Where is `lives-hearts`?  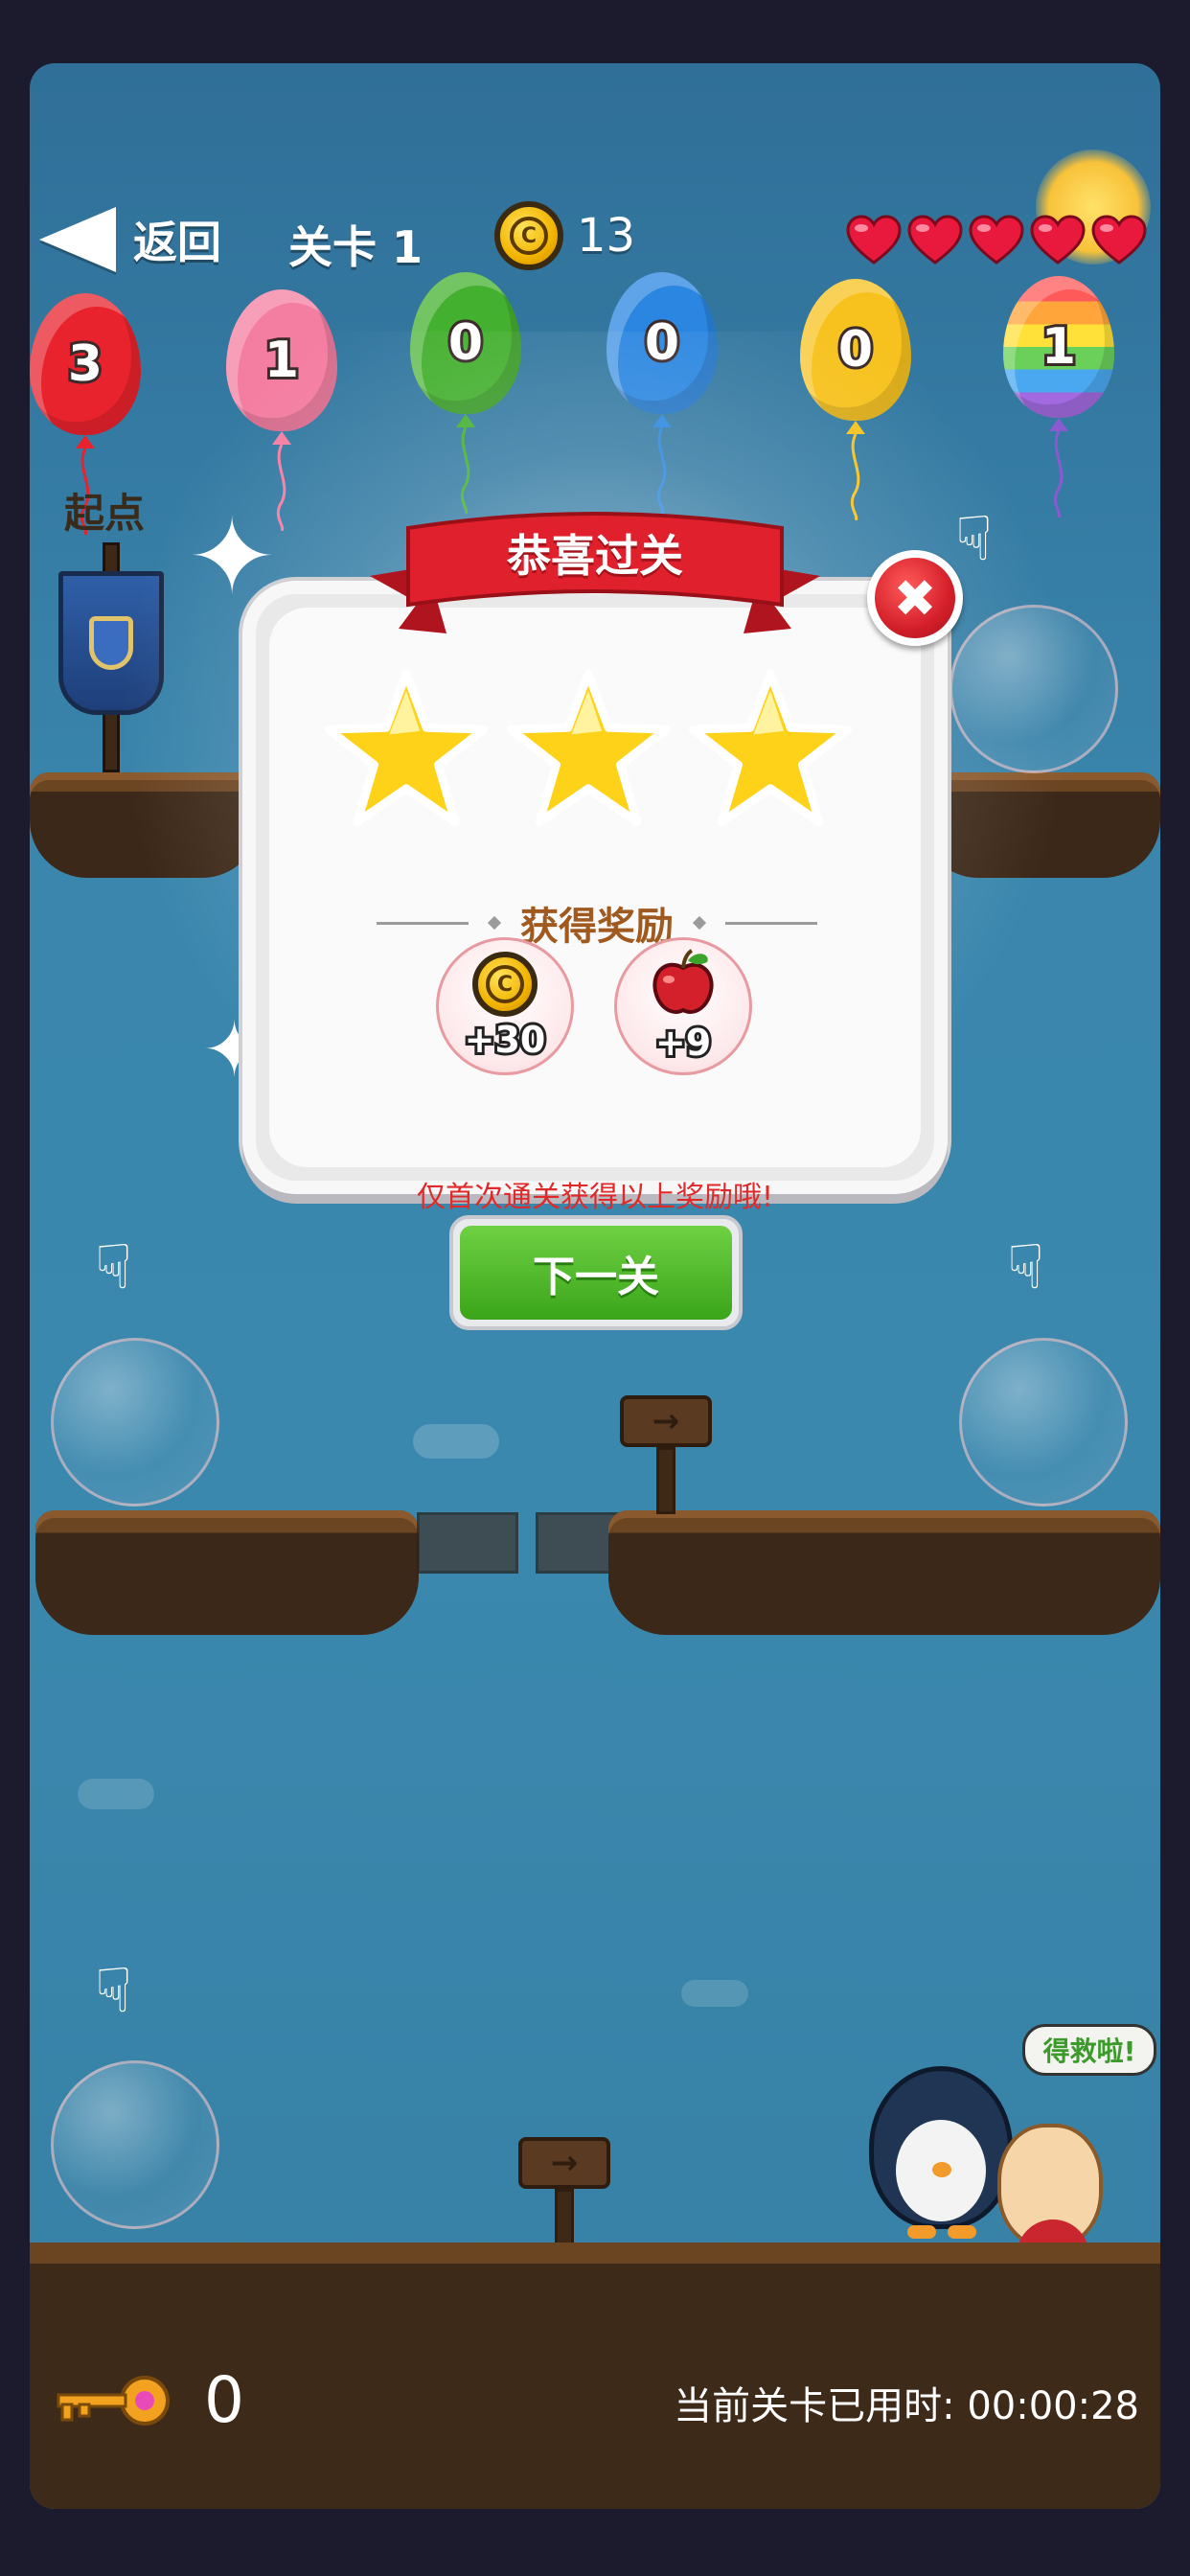
lives-hearts is located at coordinates (997, 240).